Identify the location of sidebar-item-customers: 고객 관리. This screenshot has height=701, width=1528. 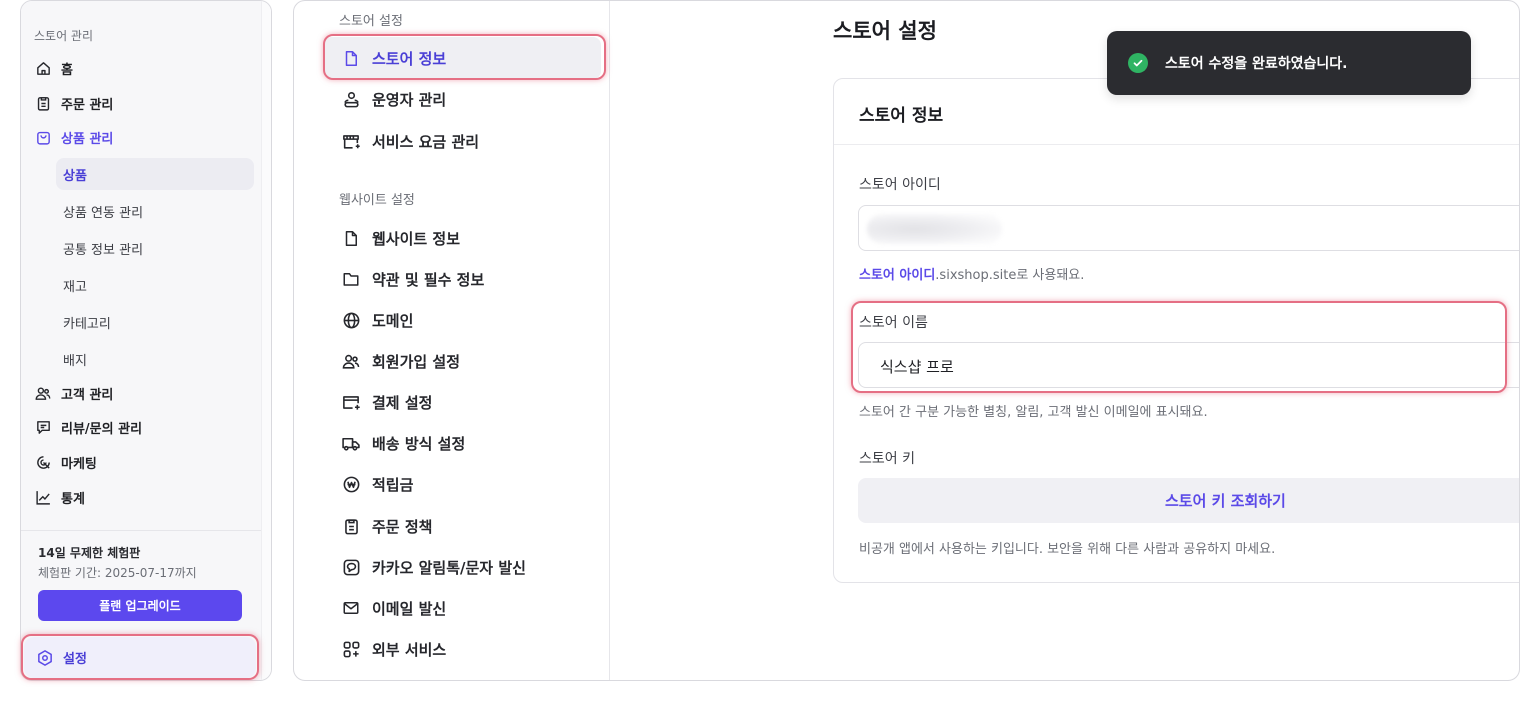
(73, 393).